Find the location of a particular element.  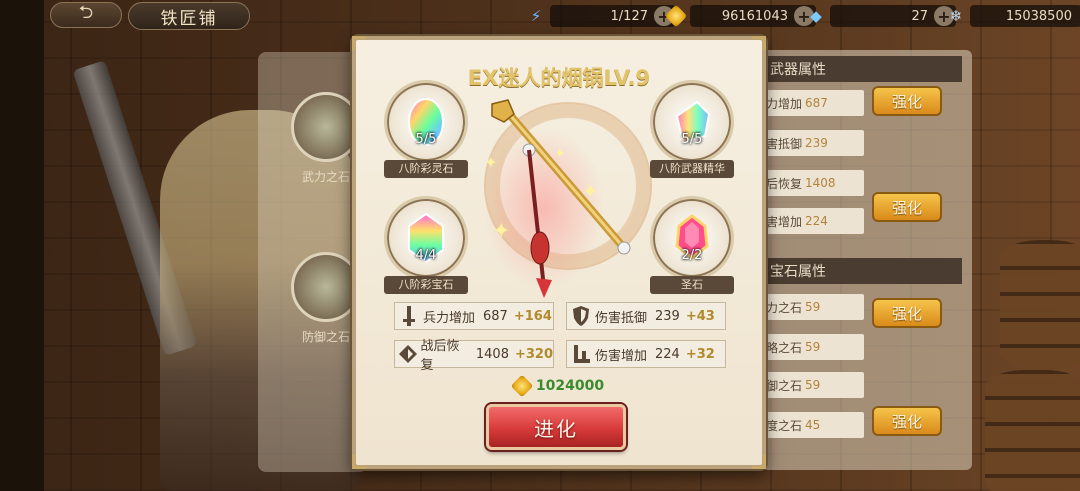

sword-icon is located at coordinates (409, 316).